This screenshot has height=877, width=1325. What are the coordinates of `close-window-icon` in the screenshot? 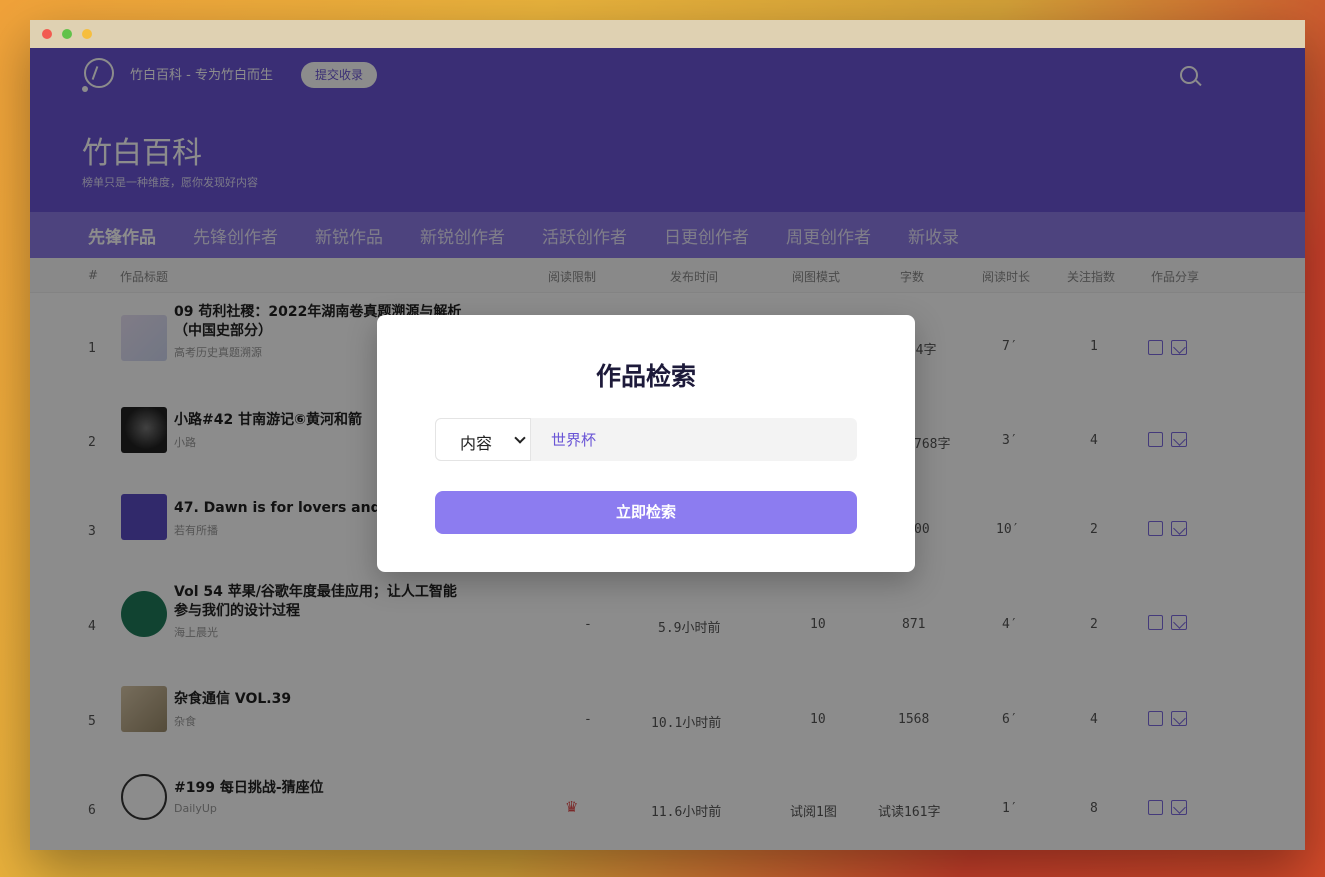 It's located at (47, 34).